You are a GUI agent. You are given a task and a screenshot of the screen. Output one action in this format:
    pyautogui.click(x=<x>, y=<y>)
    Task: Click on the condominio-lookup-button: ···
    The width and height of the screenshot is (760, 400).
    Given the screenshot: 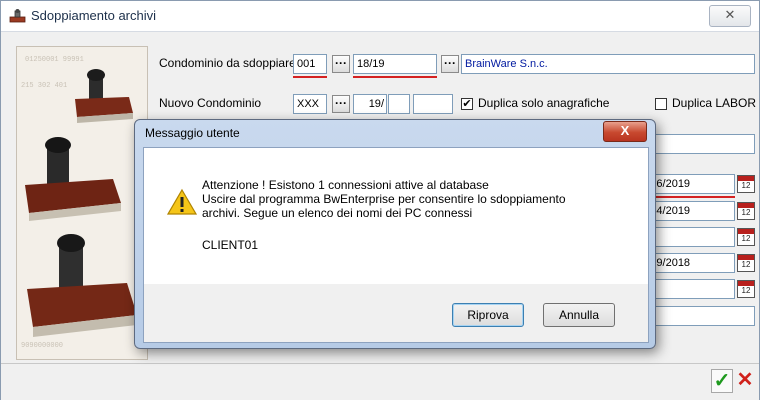 What is the action you would take?
    pyautogui.click(x=341, y=64)
    